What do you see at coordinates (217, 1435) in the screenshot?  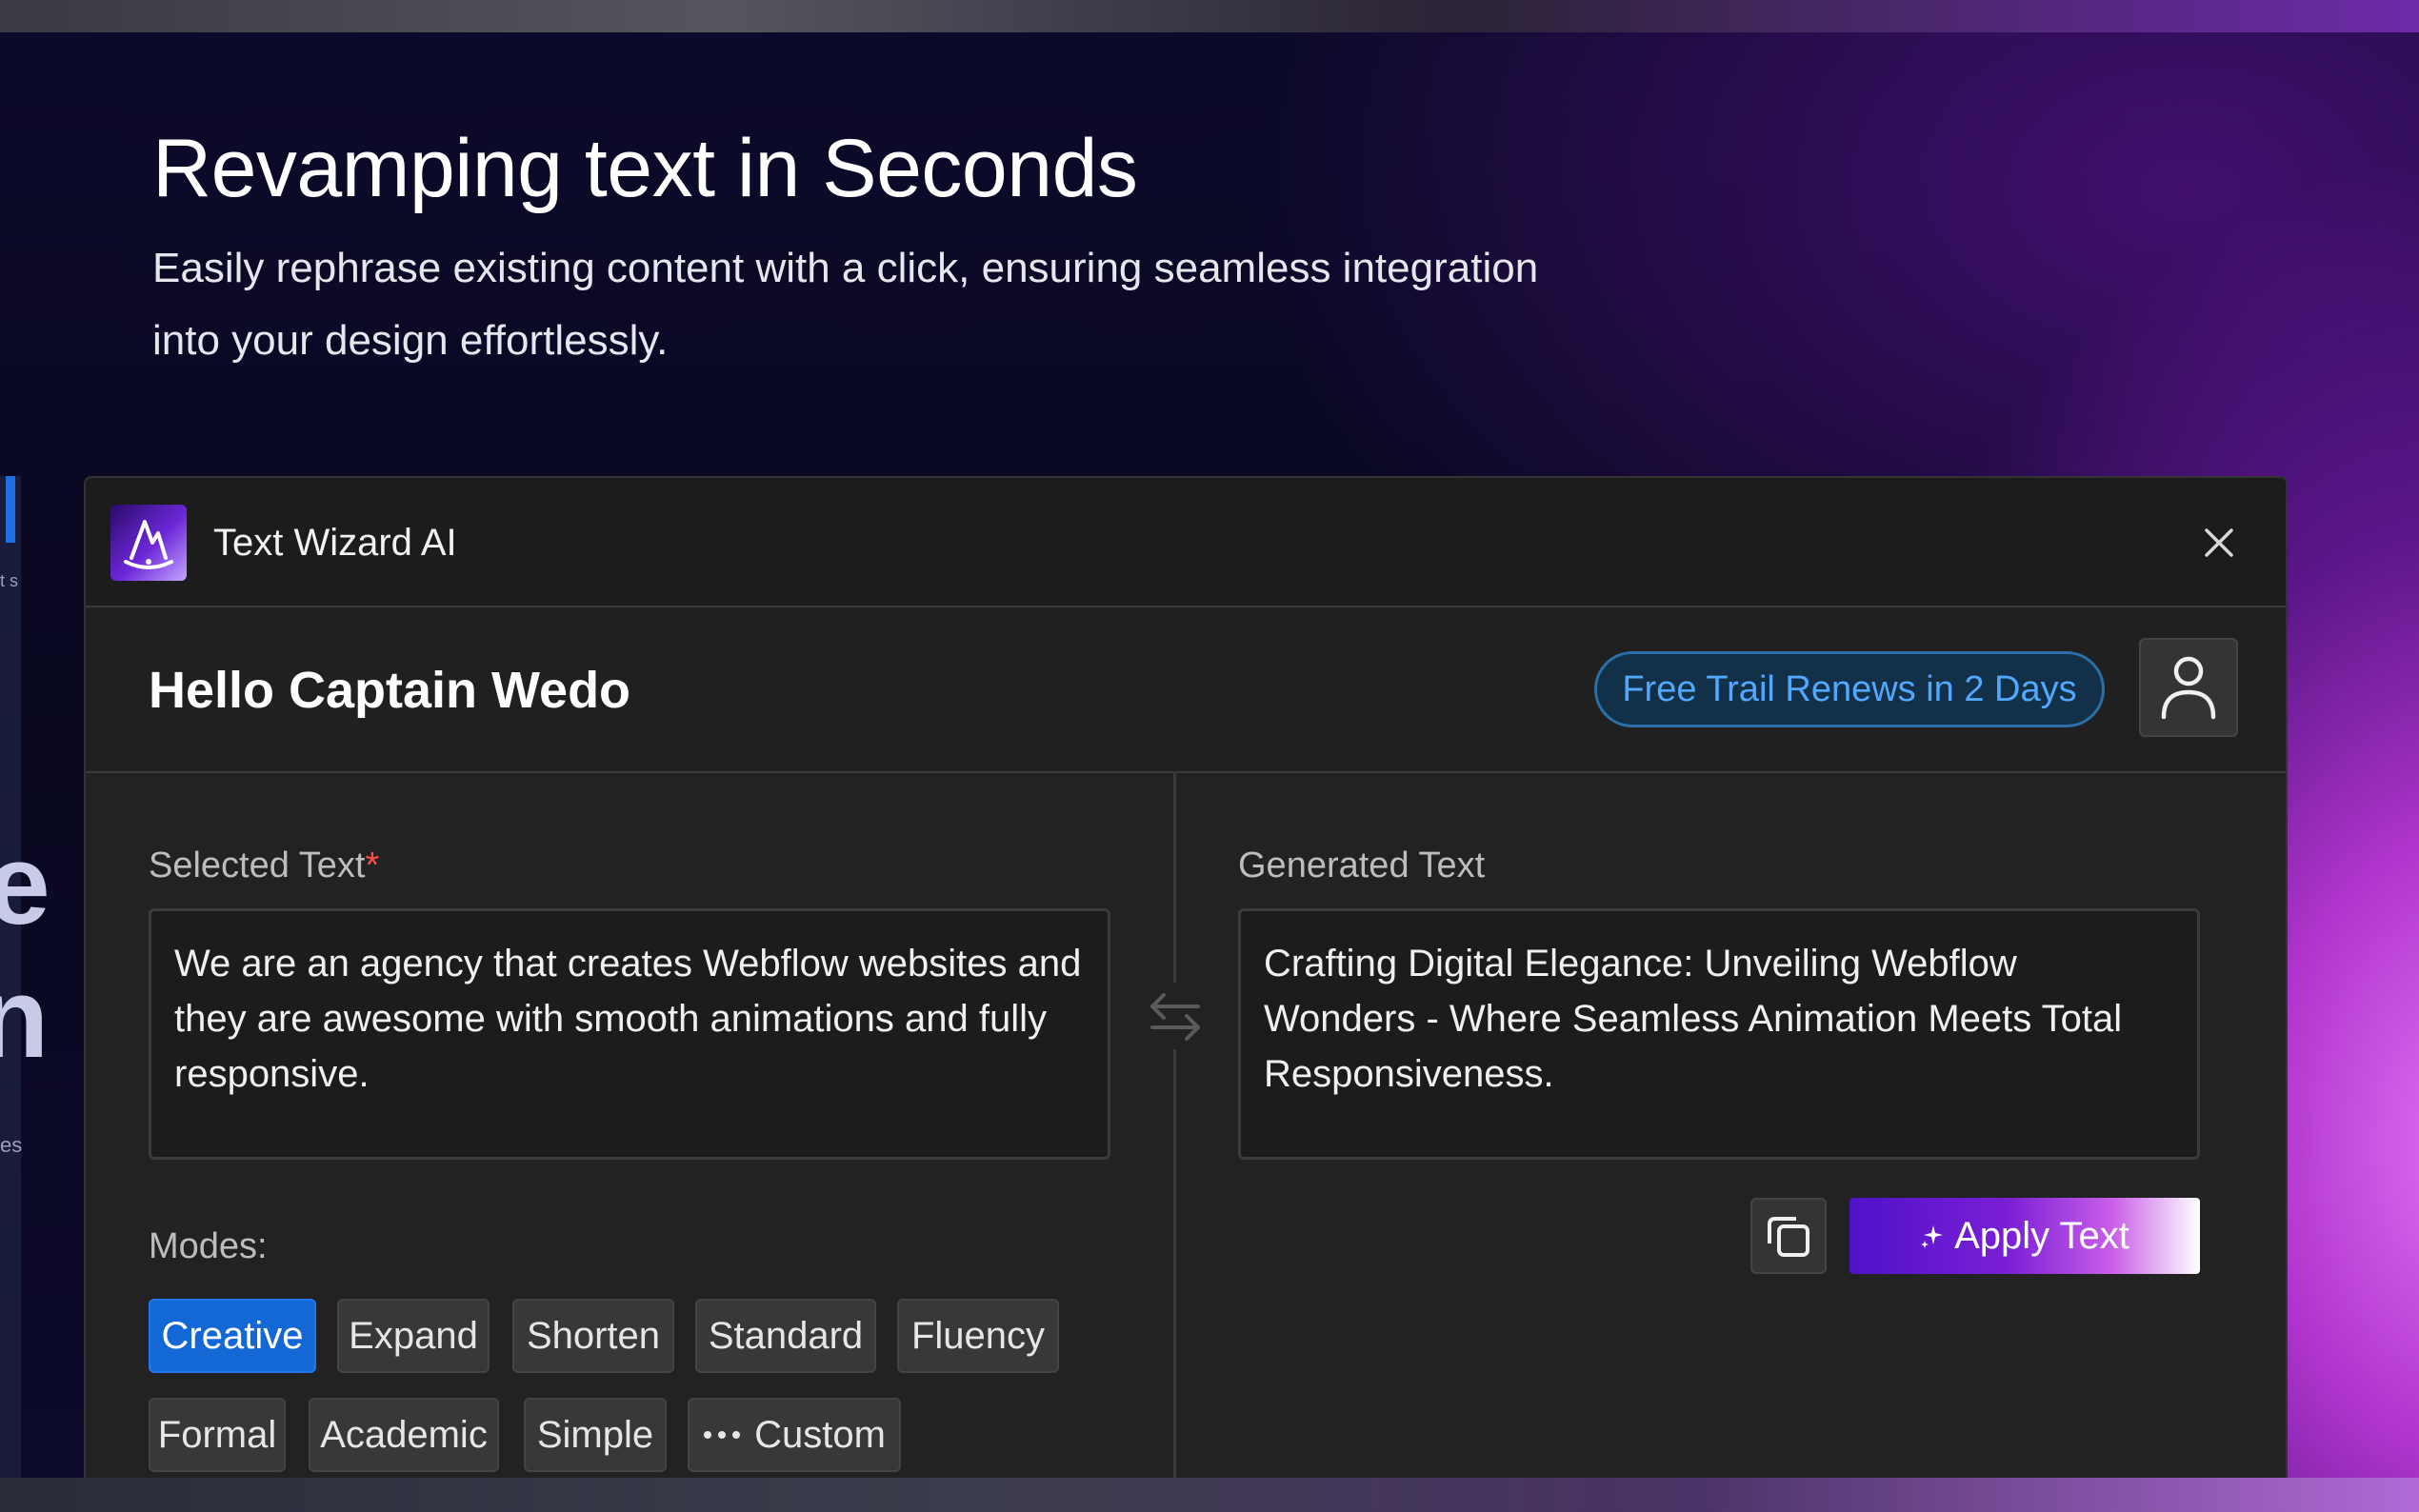 I see `mode-chip-formal: Formal` at bounding box center [217, 1435].